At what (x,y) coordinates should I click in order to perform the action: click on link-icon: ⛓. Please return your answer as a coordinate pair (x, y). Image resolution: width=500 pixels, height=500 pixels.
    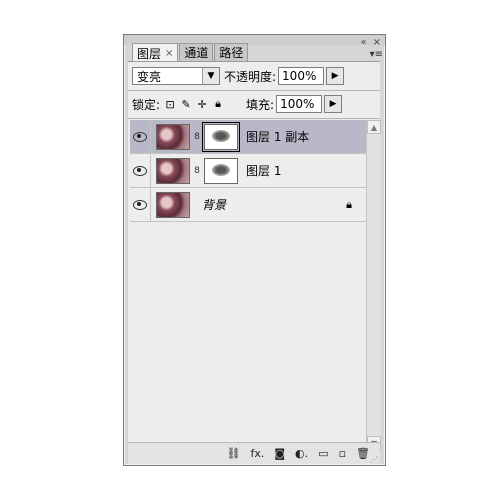
    Looking at the image, I should click on (234, 453).